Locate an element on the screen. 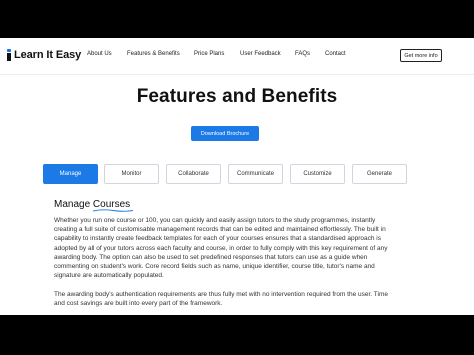 The image size is (474, 355). get-more-info-button: Get more info is located at coordinates (421, 55).